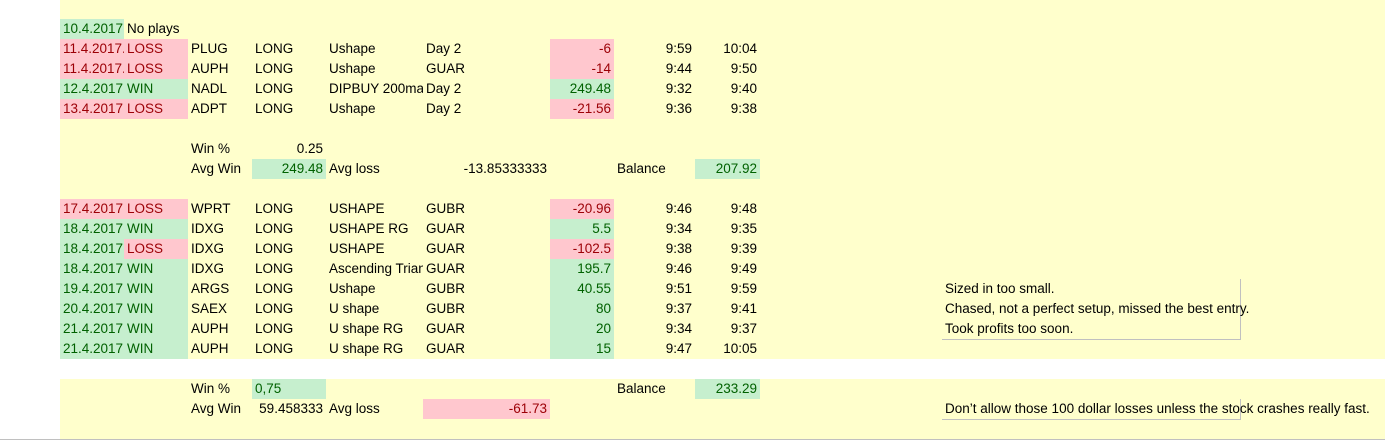  Describe the element at coordinates (375, 109) in the screenshot. I see `cell-r6-cF: Ushape` at that location.